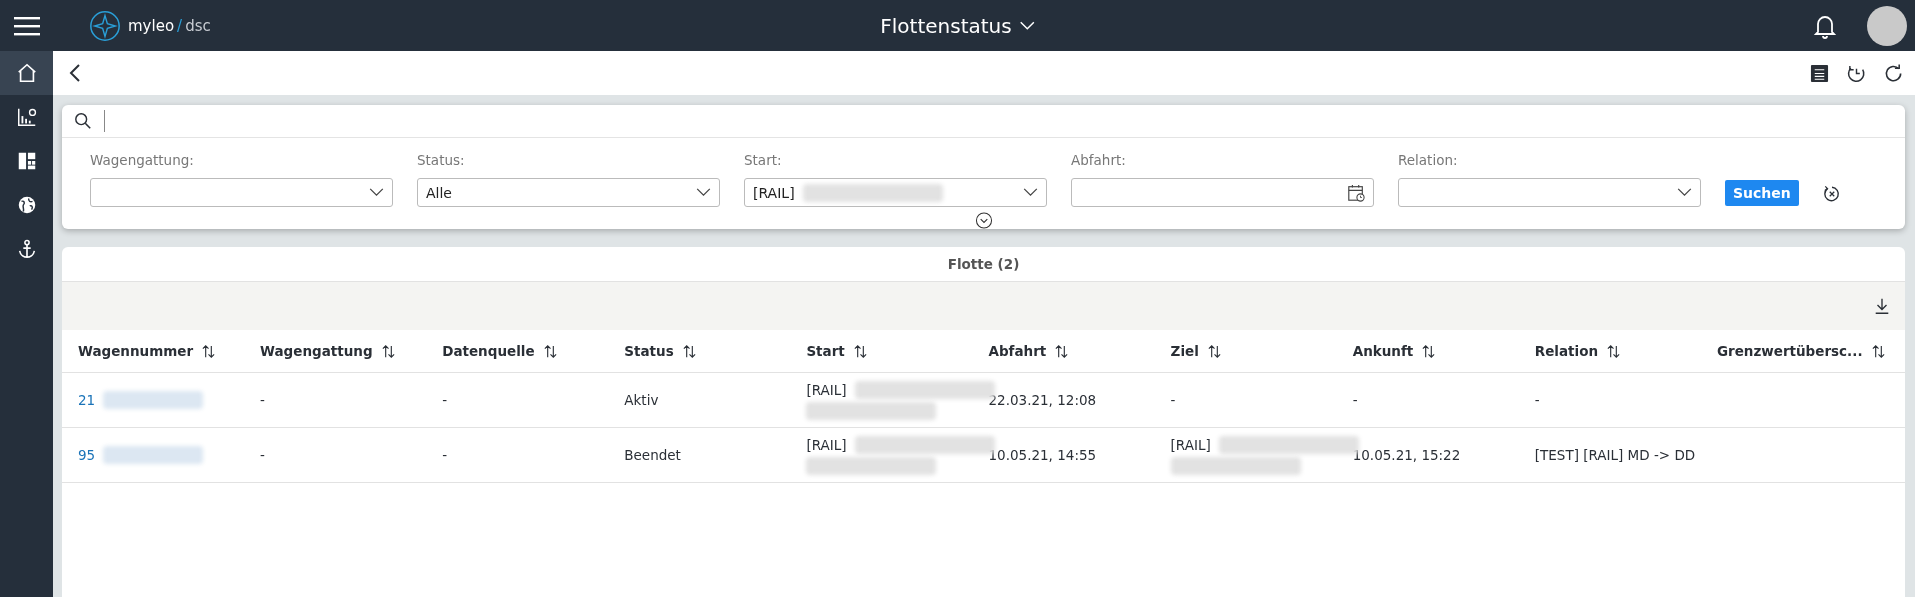 The image size is (1915, 597). What do you see at coordinates (87, 455) in the screenshot?
I see `wagon-number-link: 95` at bounding box center [87, 455].